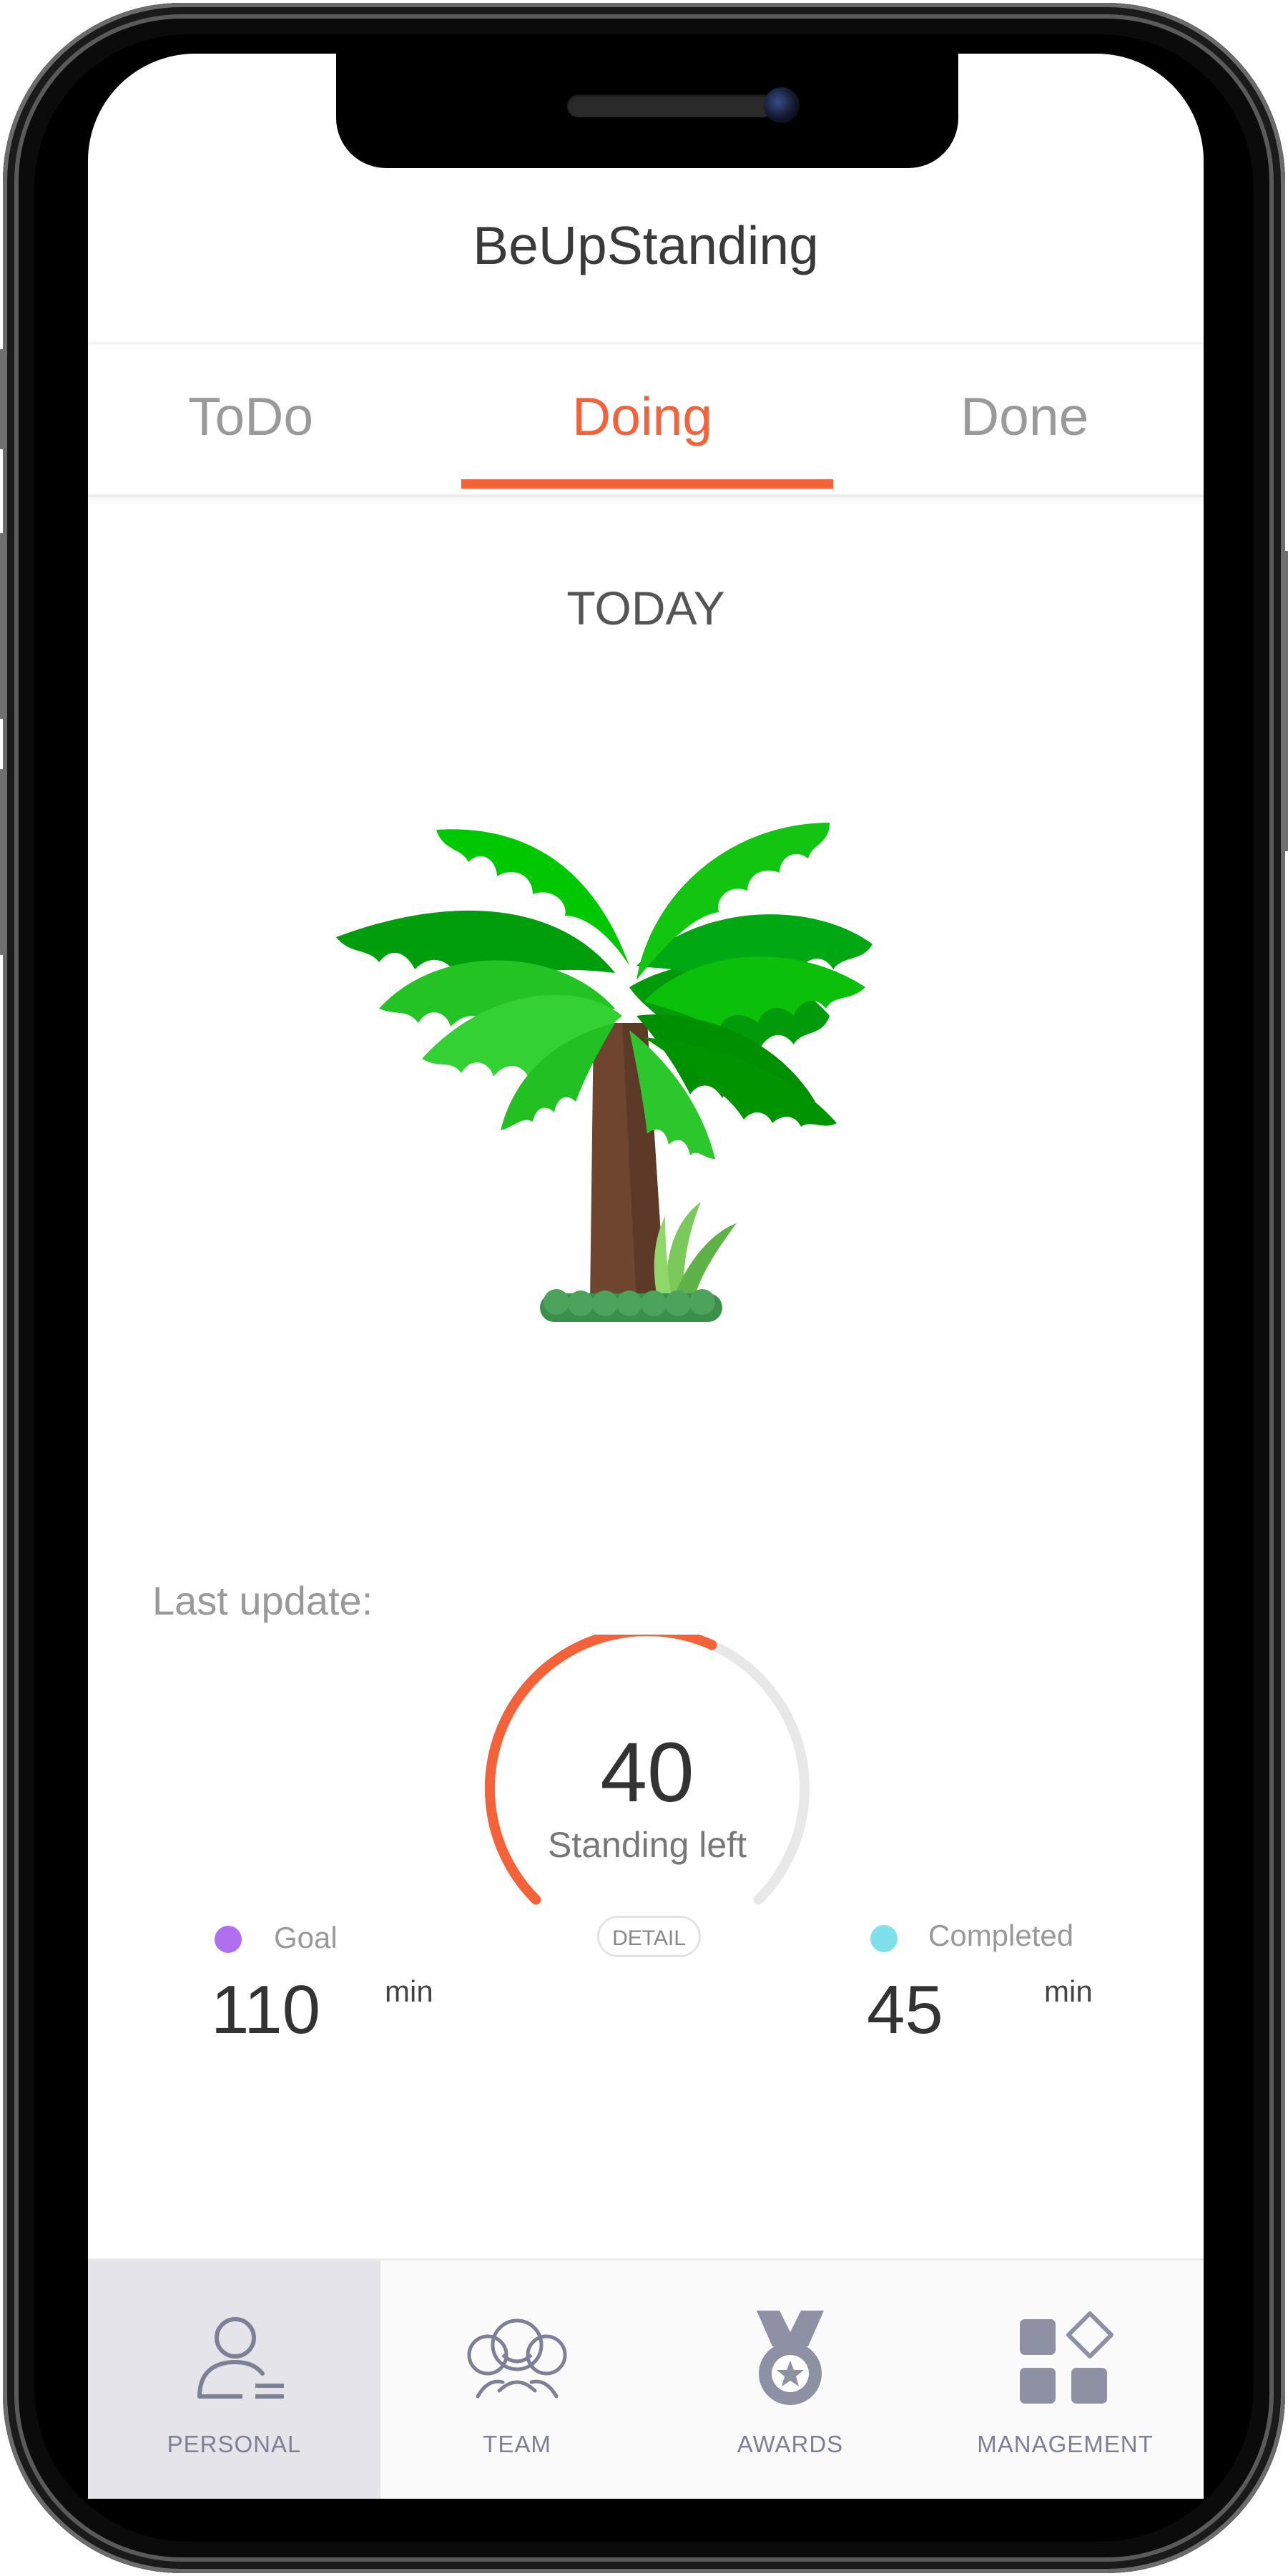  Describe the element at coordinates (241, 2358) in the screenshot. I see `person-list-icon` at that location.